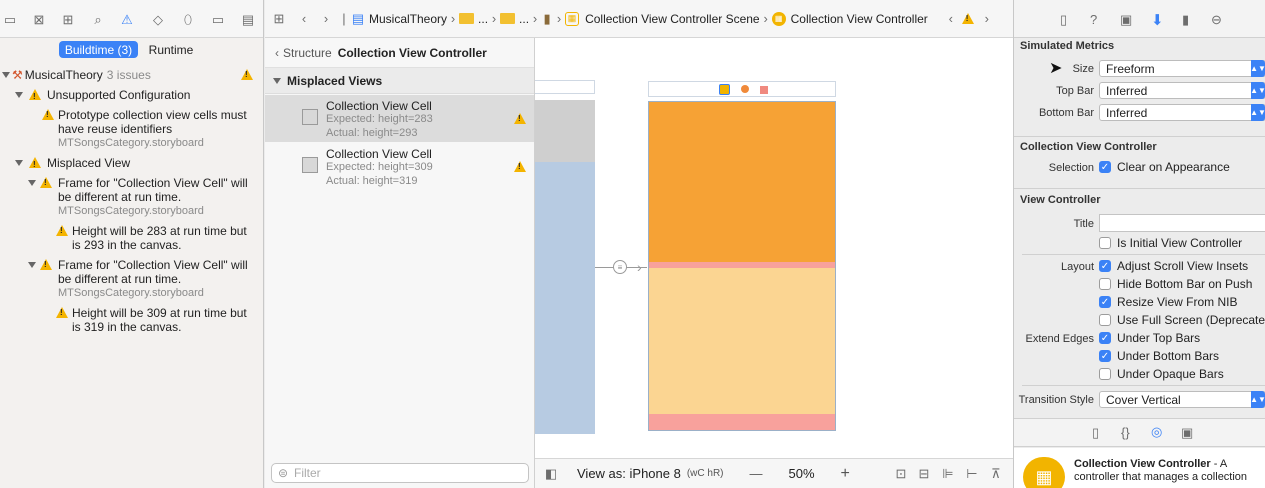 The image size is (1265, 488). Describe the element at coordinates (39, 20) in the screenshot. I see `source-control-icon: ⊠` at that location.